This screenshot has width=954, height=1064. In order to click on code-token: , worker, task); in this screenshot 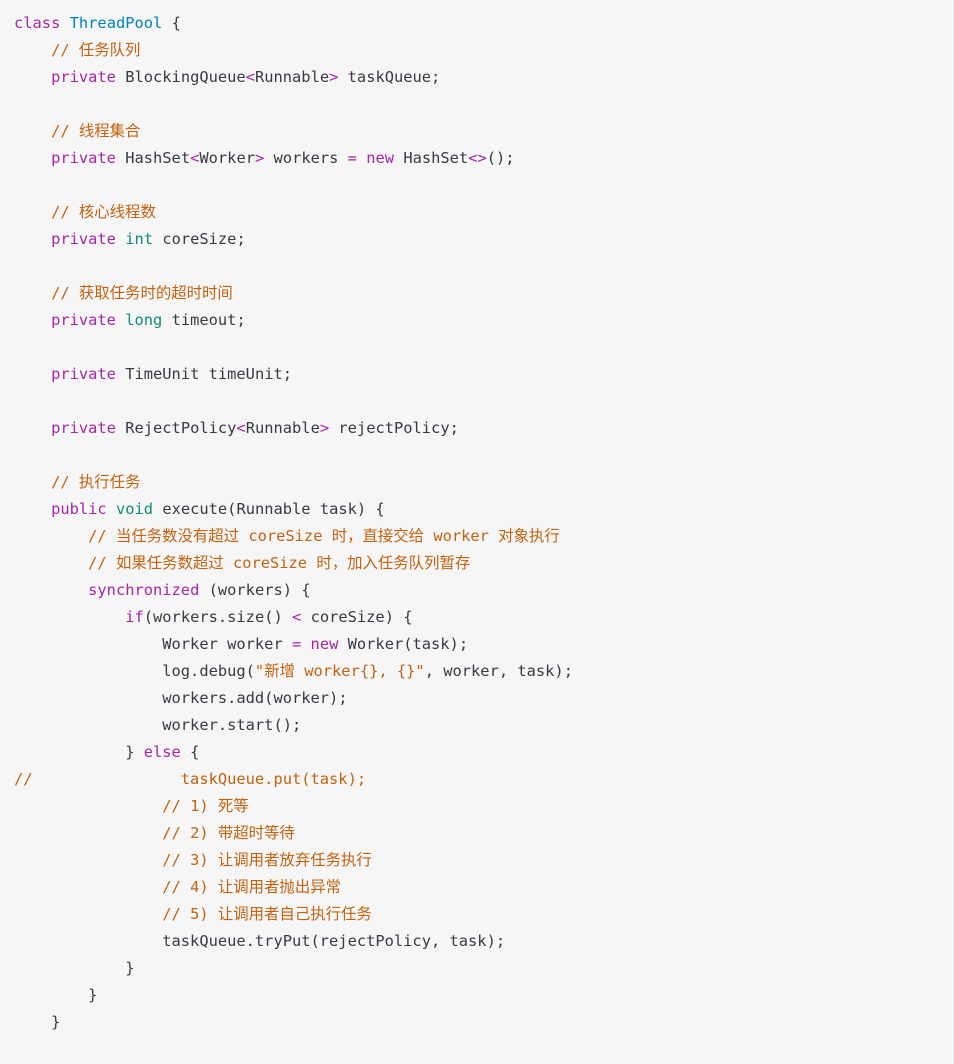, I will do `click(498, 671)`.